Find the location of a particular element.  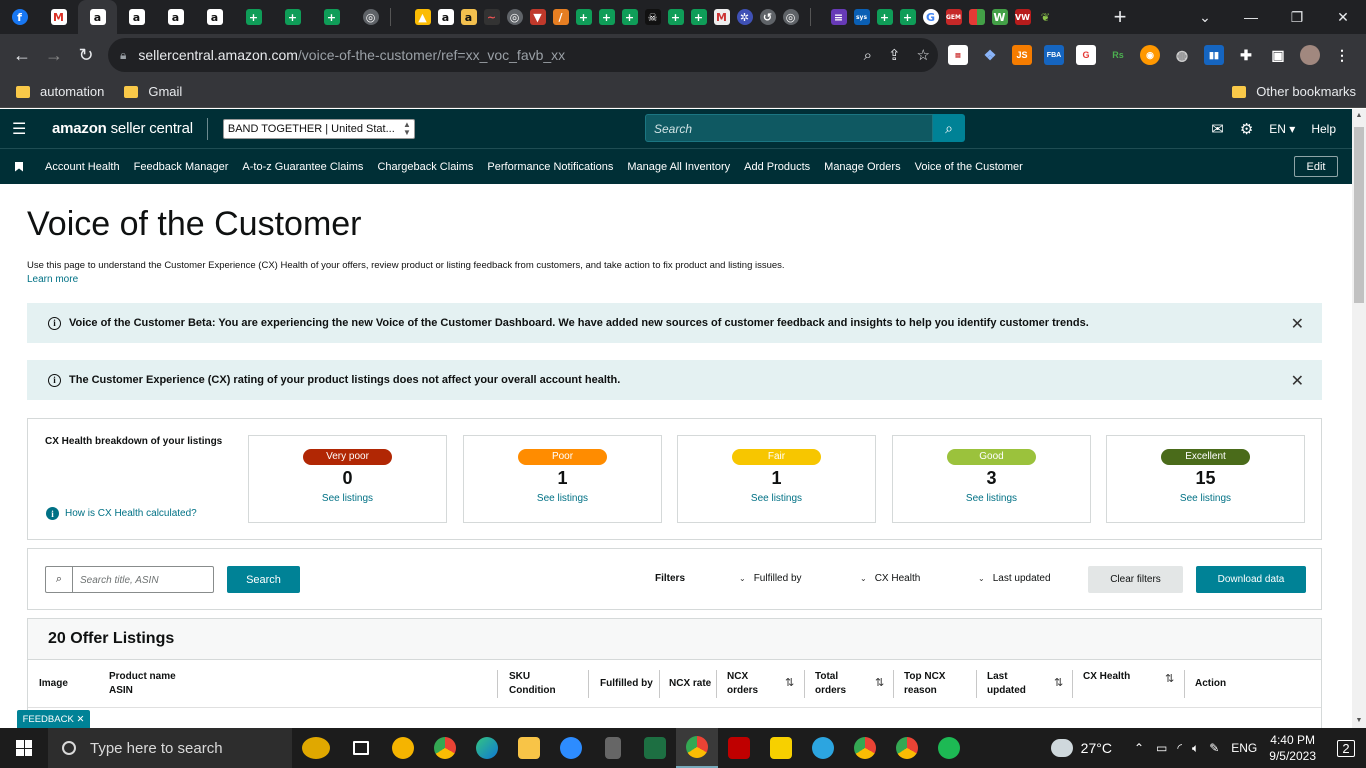

nav-voice-of-customer: Voice of the Customer is located at coordinates (969, 167).